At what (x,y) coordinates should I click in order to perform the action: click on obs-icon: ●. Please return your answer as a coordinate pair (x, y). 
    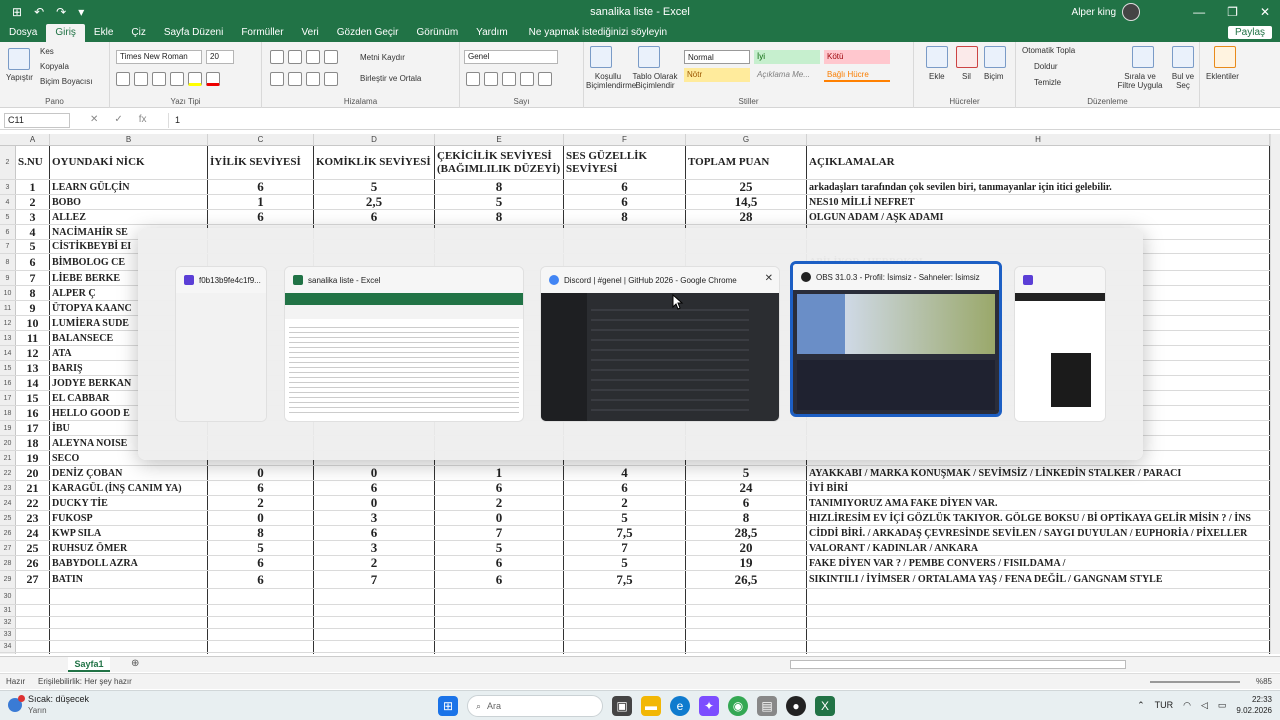
    Looking at the image, I should click on (796, 706).